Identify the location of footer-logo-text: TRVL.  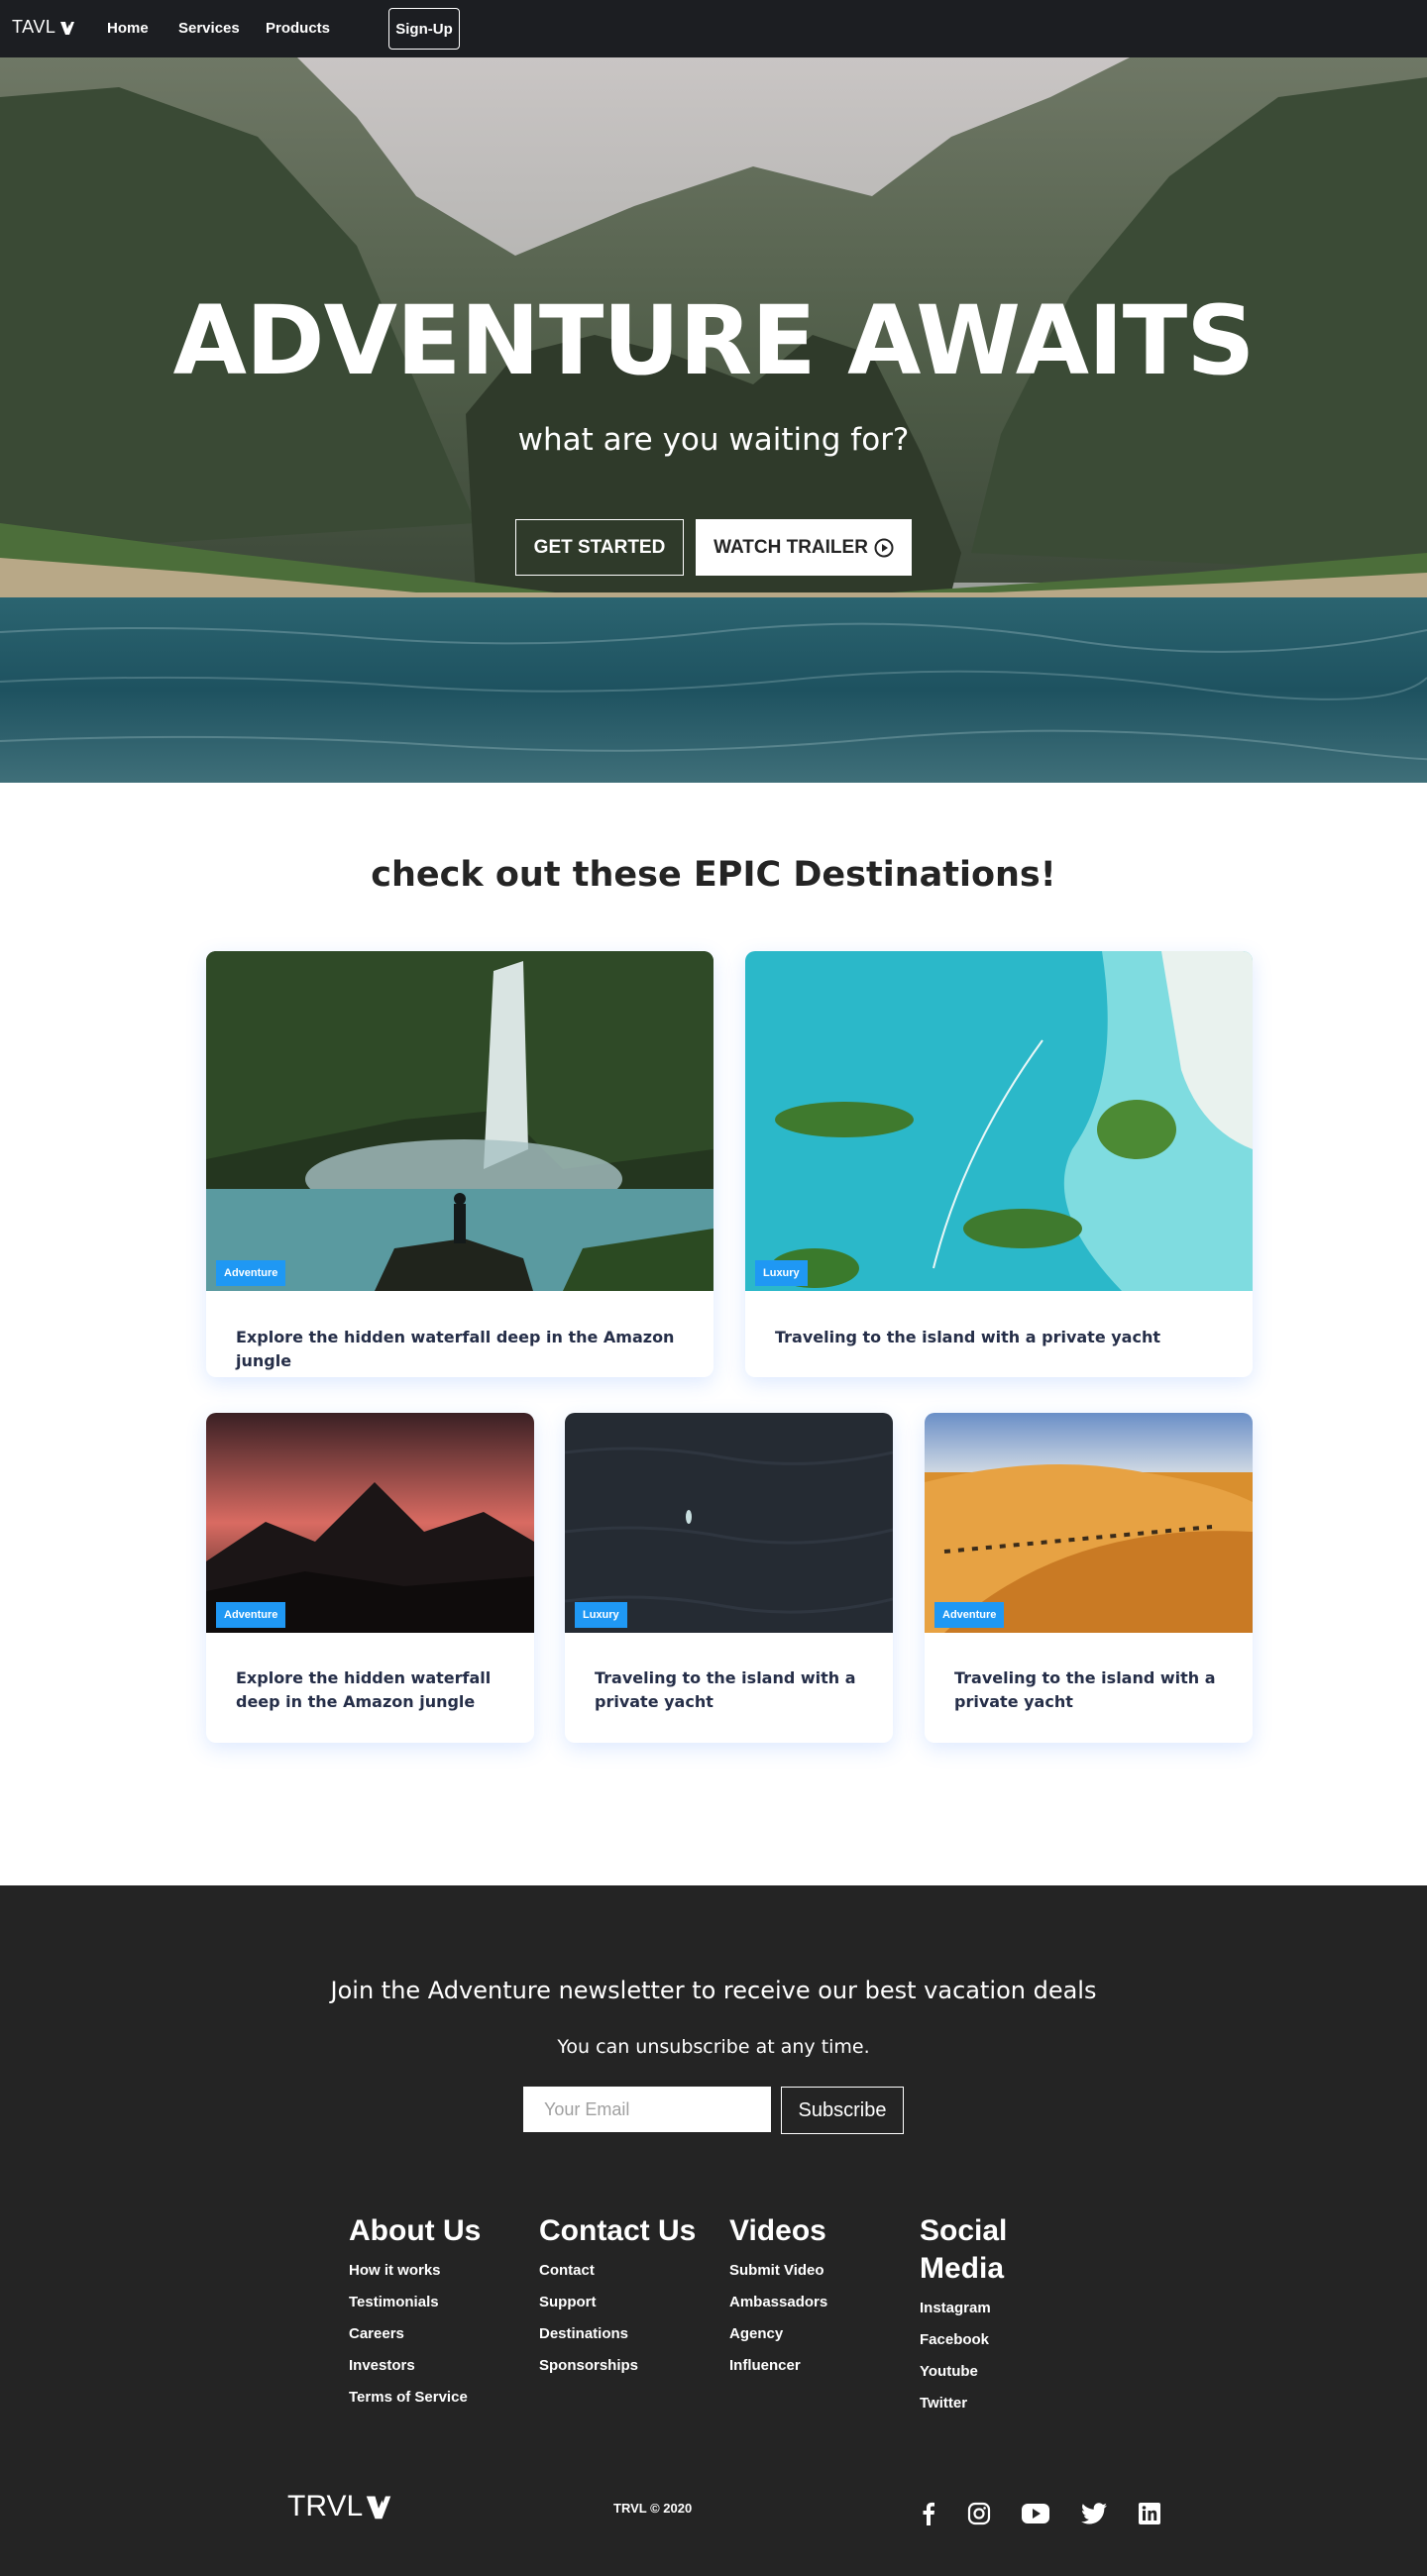
(325, 2506).